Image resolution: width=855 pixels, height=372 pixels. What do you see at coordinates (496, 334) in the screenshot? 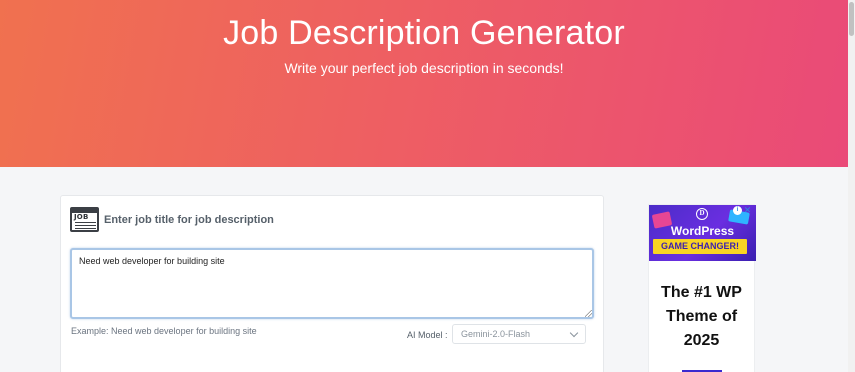
I see `ai-model-selected-value: Gemini-2.0-Flash` at bounding box center [496, 334].